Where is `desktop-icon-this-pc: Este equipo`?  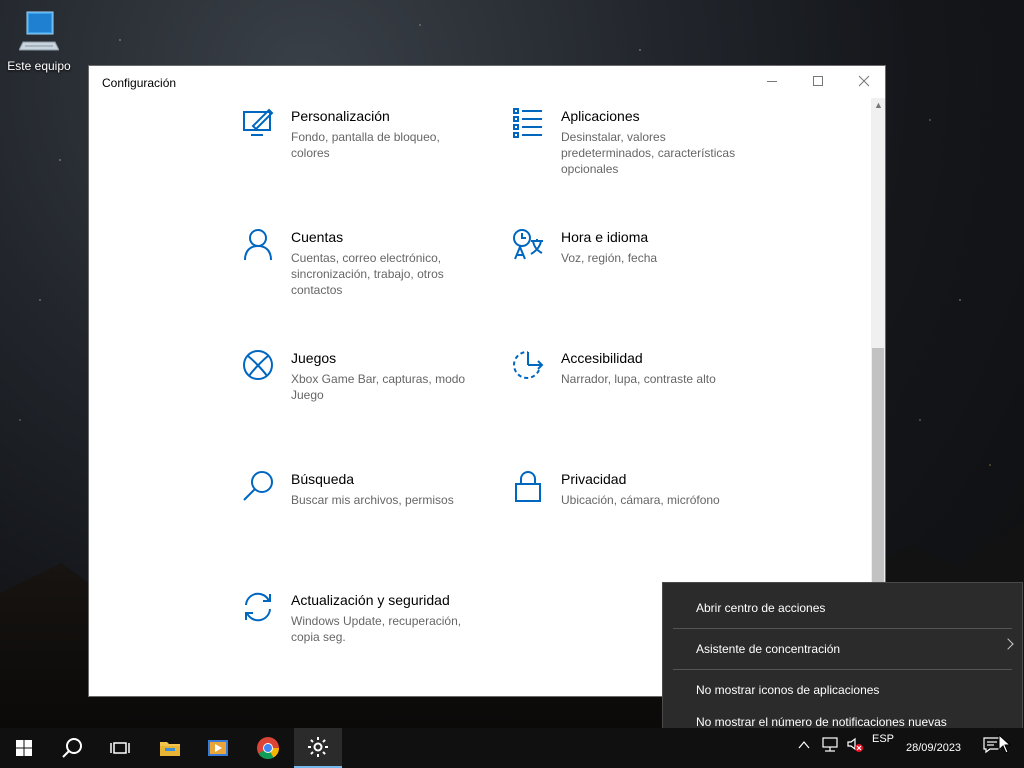
desktop-icon-this-pc: Este equipo is located at coordinates (39, 40).